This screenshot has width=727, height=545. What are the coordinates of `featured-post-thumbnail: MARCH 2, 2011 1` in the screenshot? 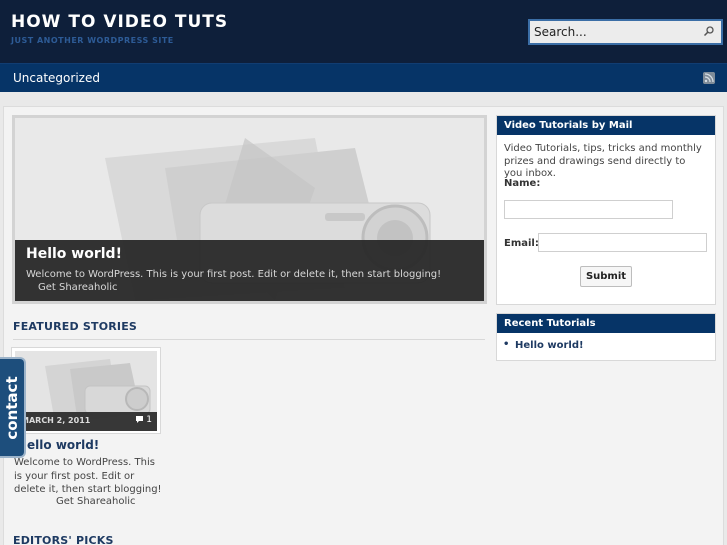 It's located at (86, 390).